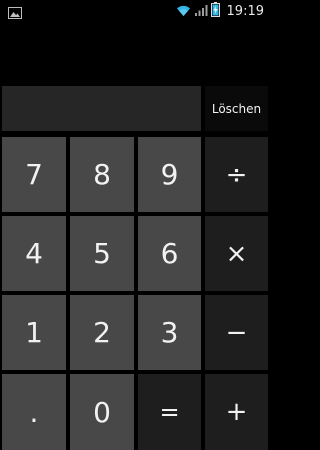  Describe the element at coordinates (169, 412) in the screenshot. I see `equals-key: =` at that location.